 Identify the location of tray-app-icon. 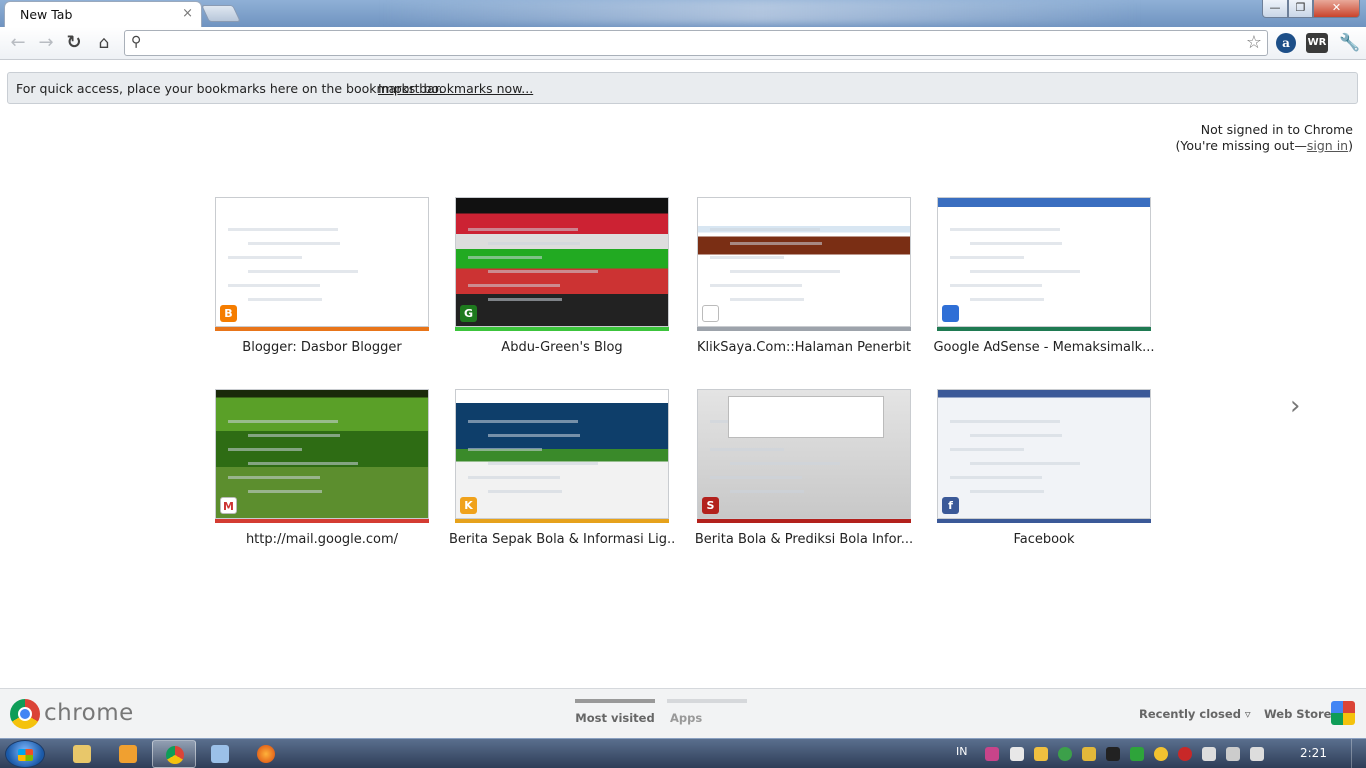
(992, 754).